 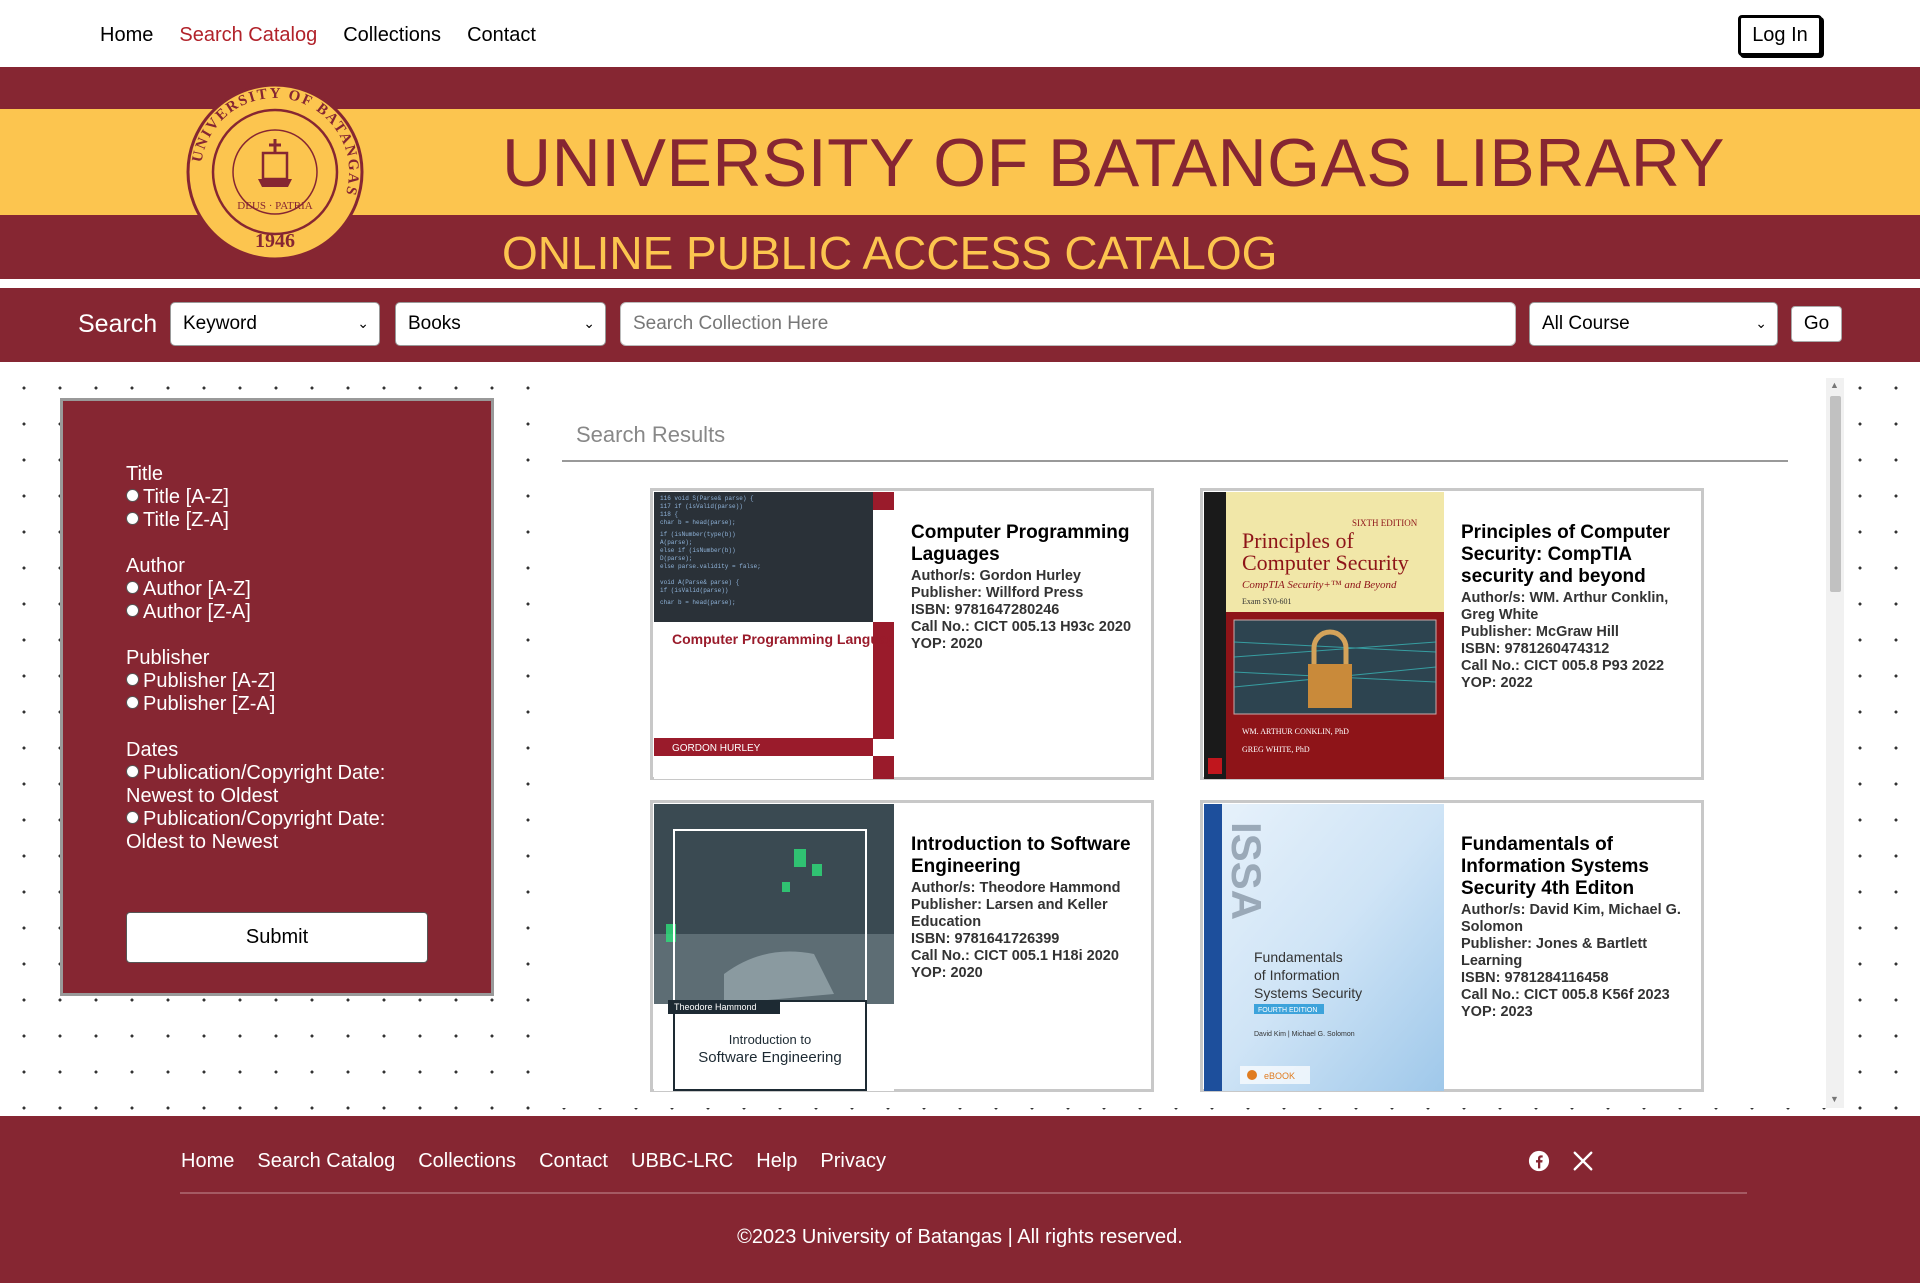 I want to click on radio-publisher-az: Publisher [A-Z], so click(x=276, y=681).